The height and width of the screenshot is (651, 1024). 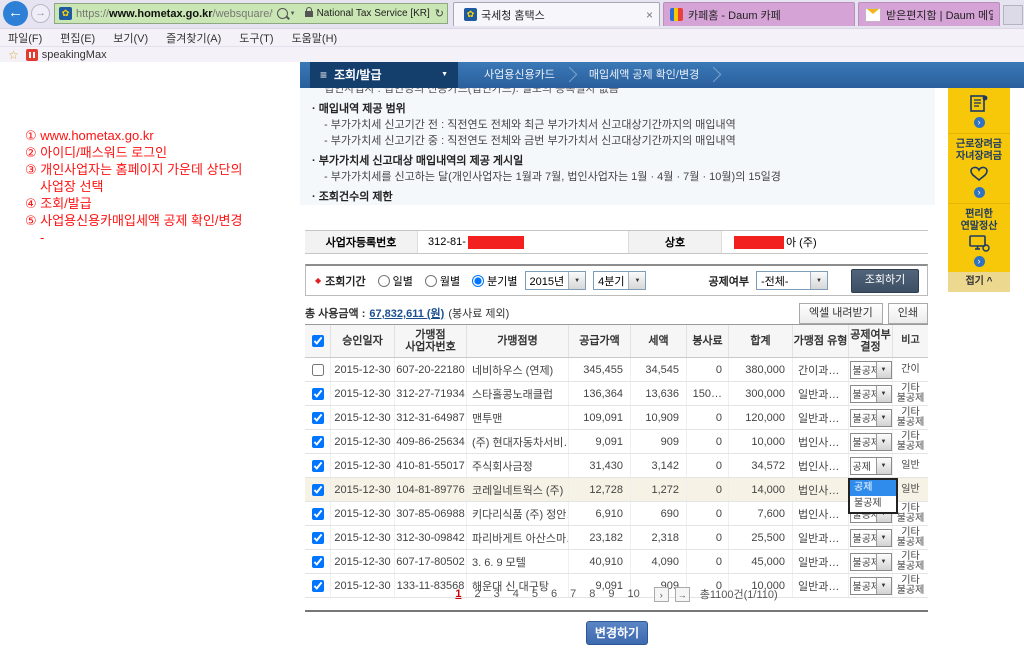 I want to click on back-button: ←, so click(x=15, y=13).